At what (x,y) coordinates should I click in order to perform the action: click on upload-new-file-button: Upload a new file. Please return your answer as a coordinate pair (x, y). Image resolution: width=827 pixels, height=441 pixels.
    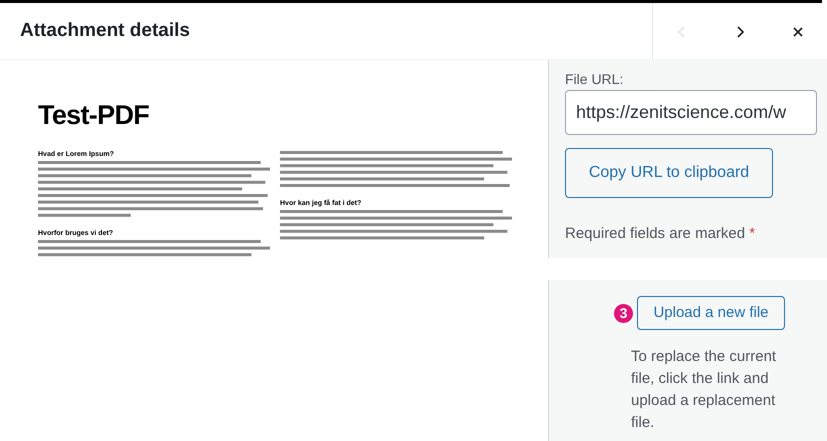
    Looking at the image, I should click on (711, 313).